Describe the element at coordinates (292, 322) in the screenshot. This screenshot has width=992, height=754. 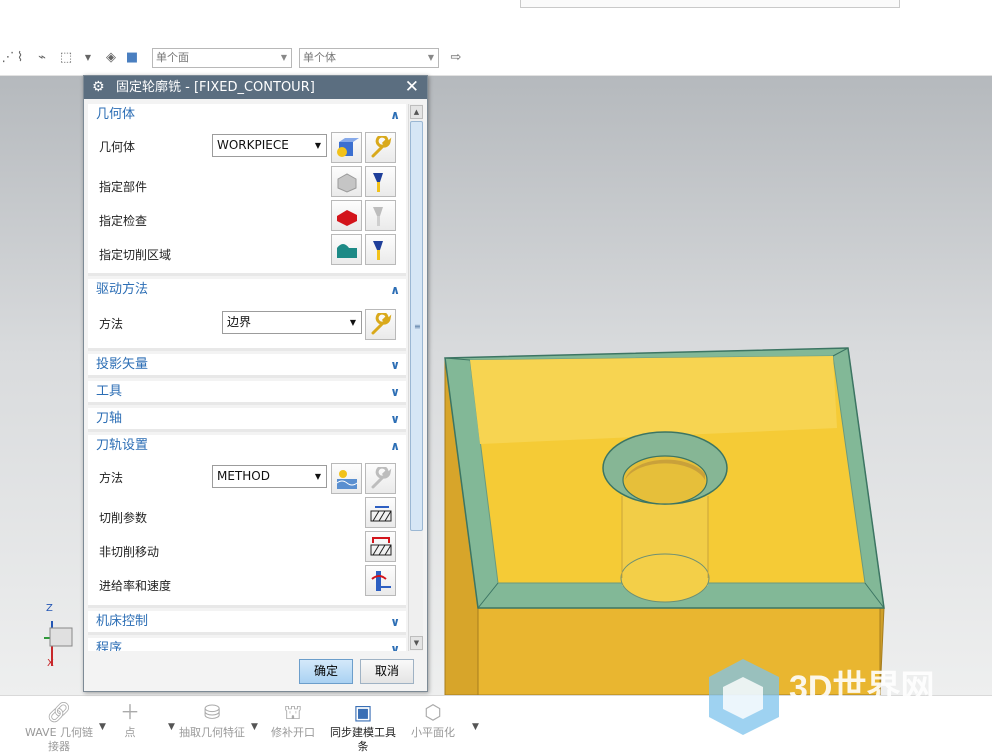
I see `drive-method-select: 边界 ▼` at that location.